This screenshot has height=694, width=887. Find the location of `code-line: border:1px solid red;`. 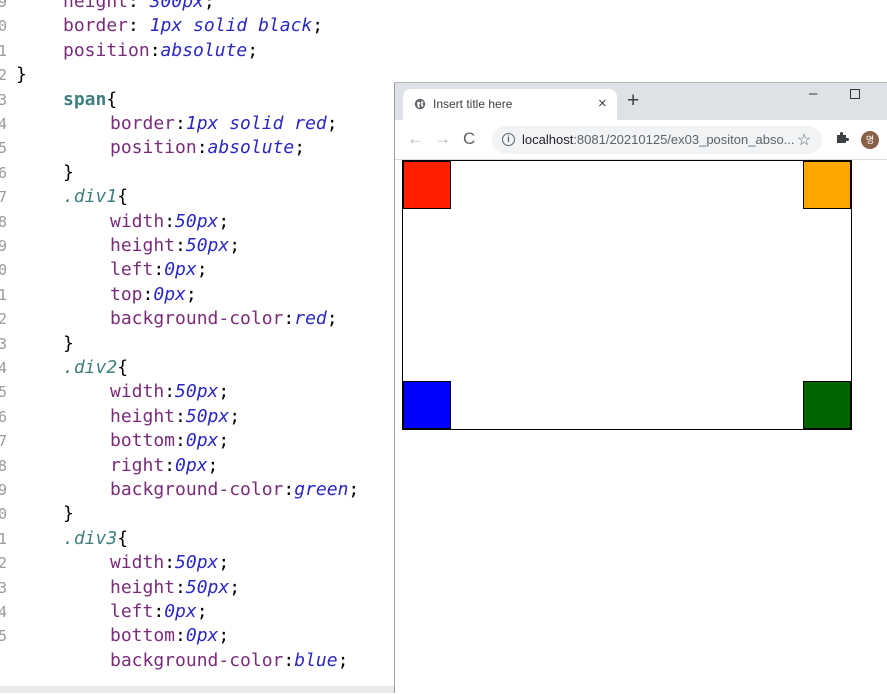

code-line: border:1px solid red; is located at coordinates (224, 124).